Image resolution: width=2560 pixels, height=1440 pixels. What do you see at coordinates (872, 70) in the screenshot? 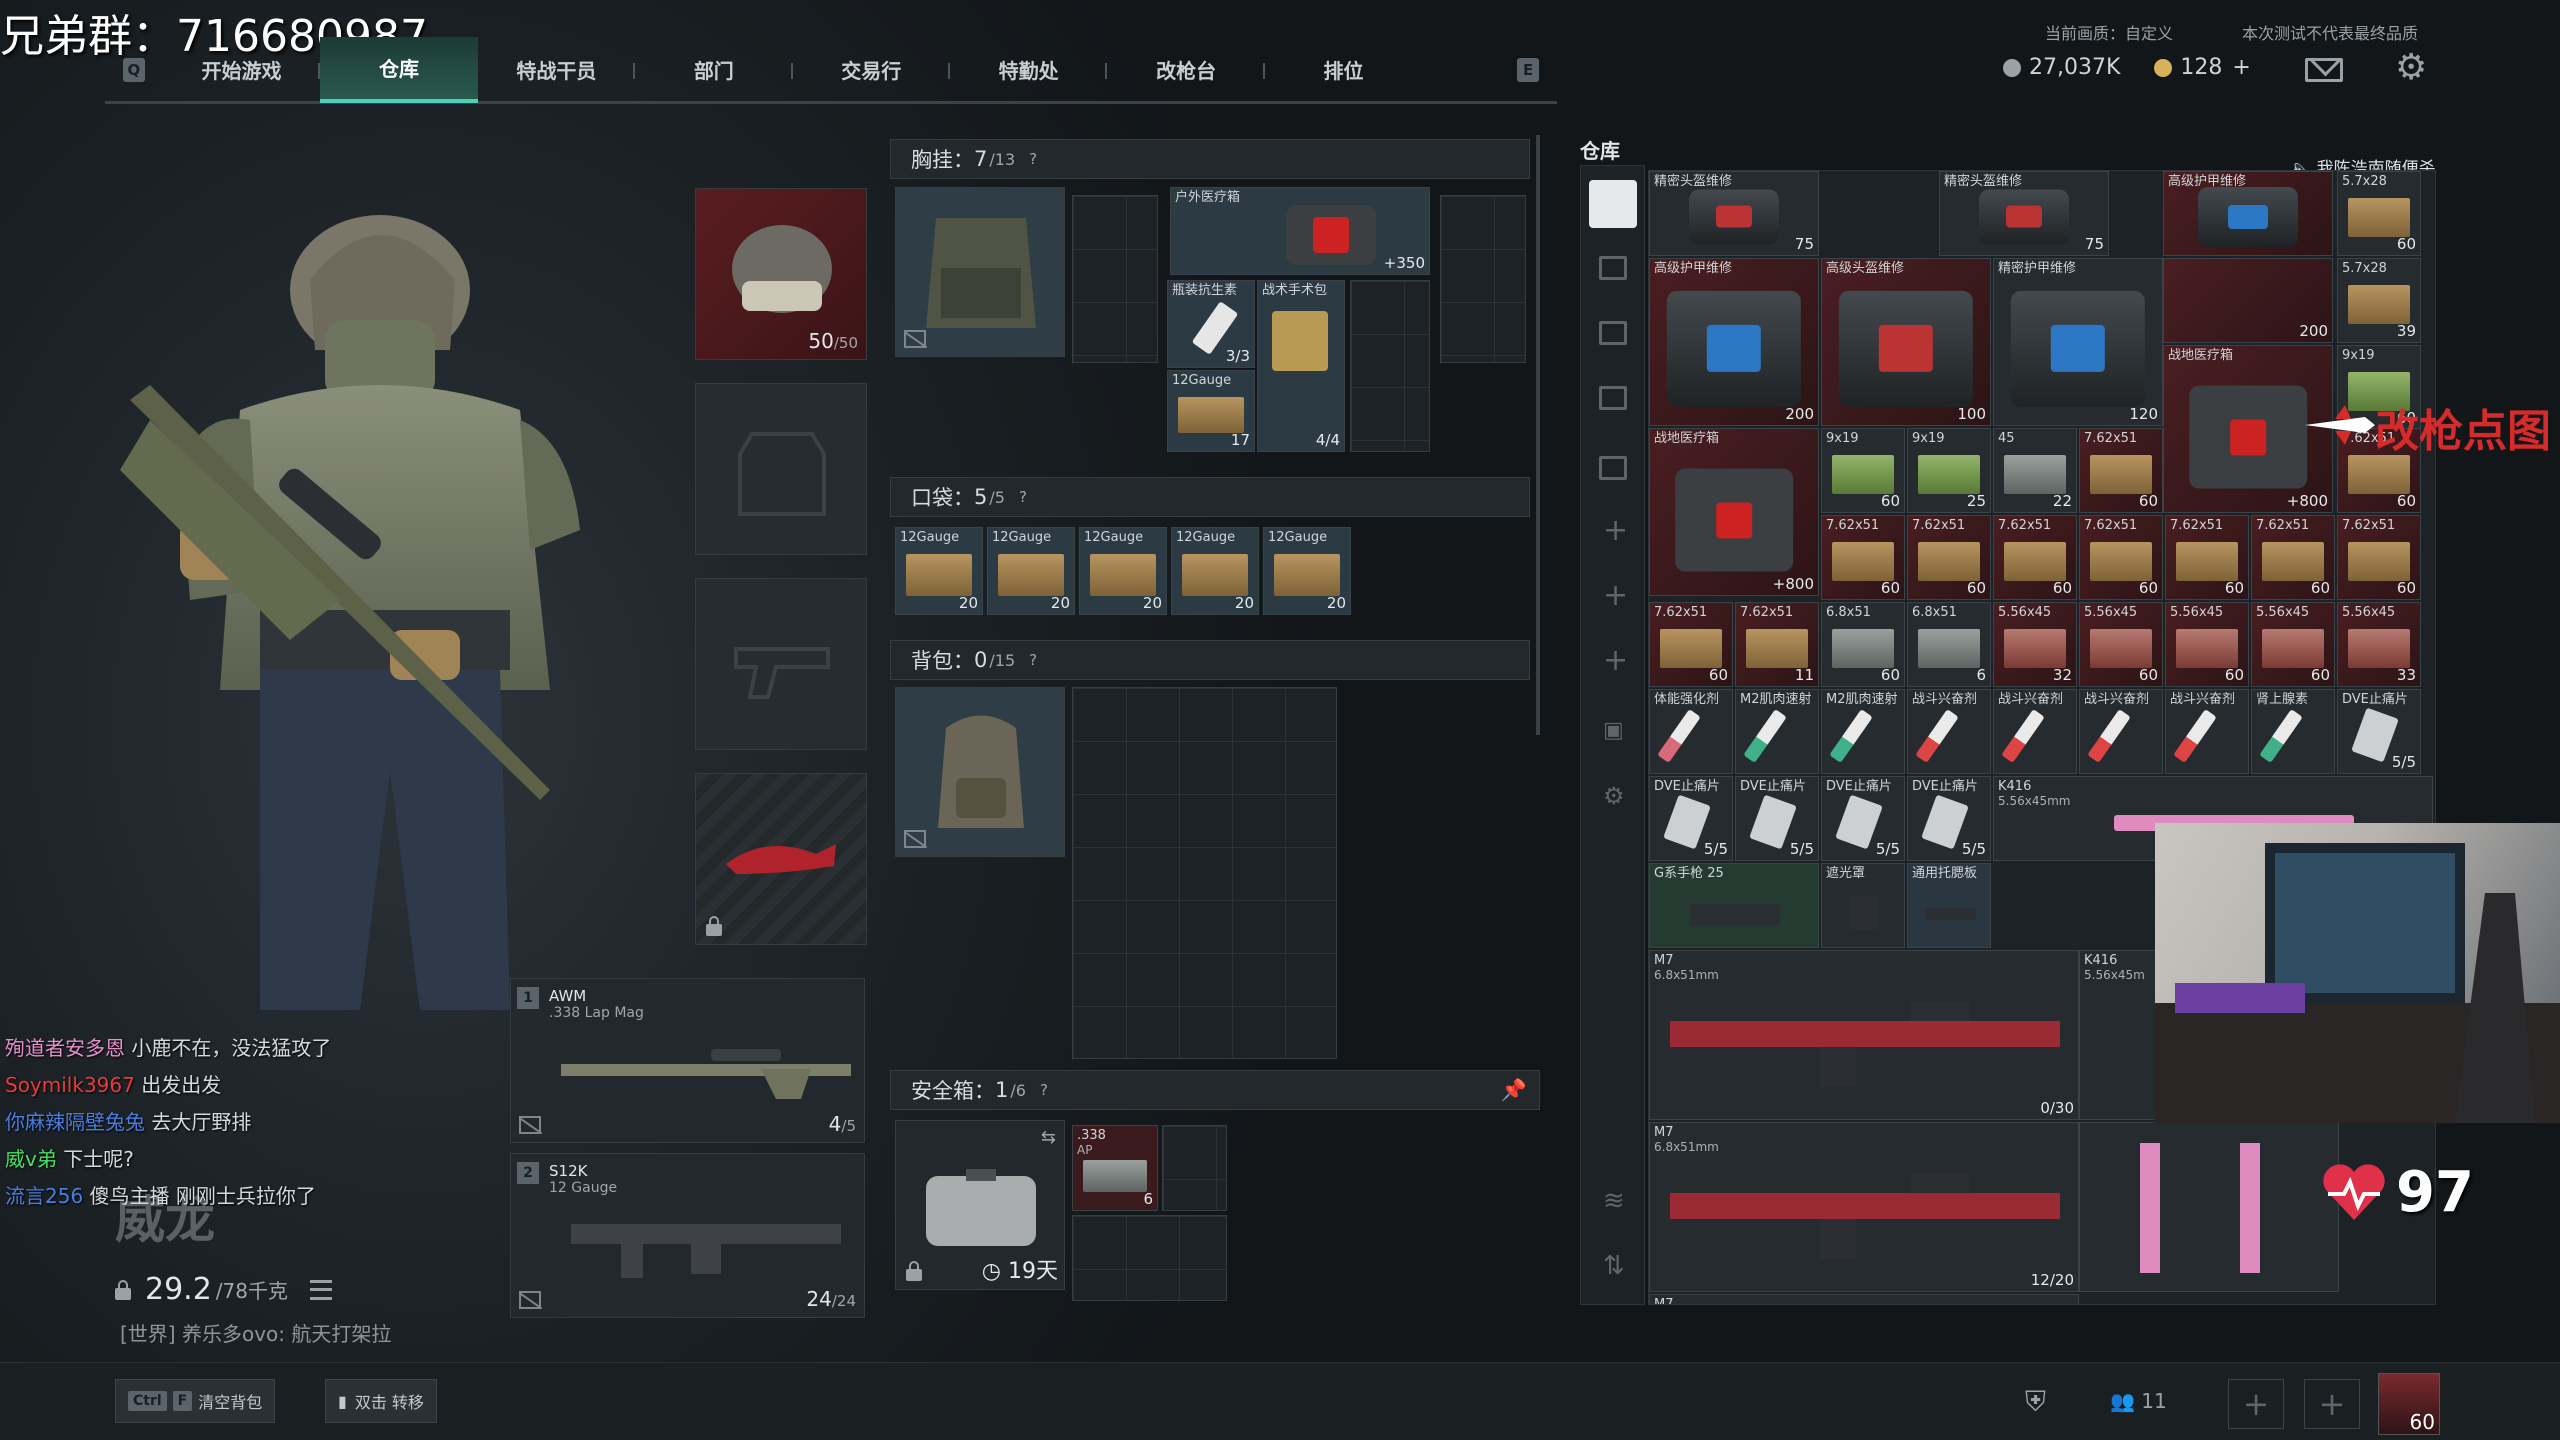
I see `tab-trading: 交易行` at bounding box center [872, 70].